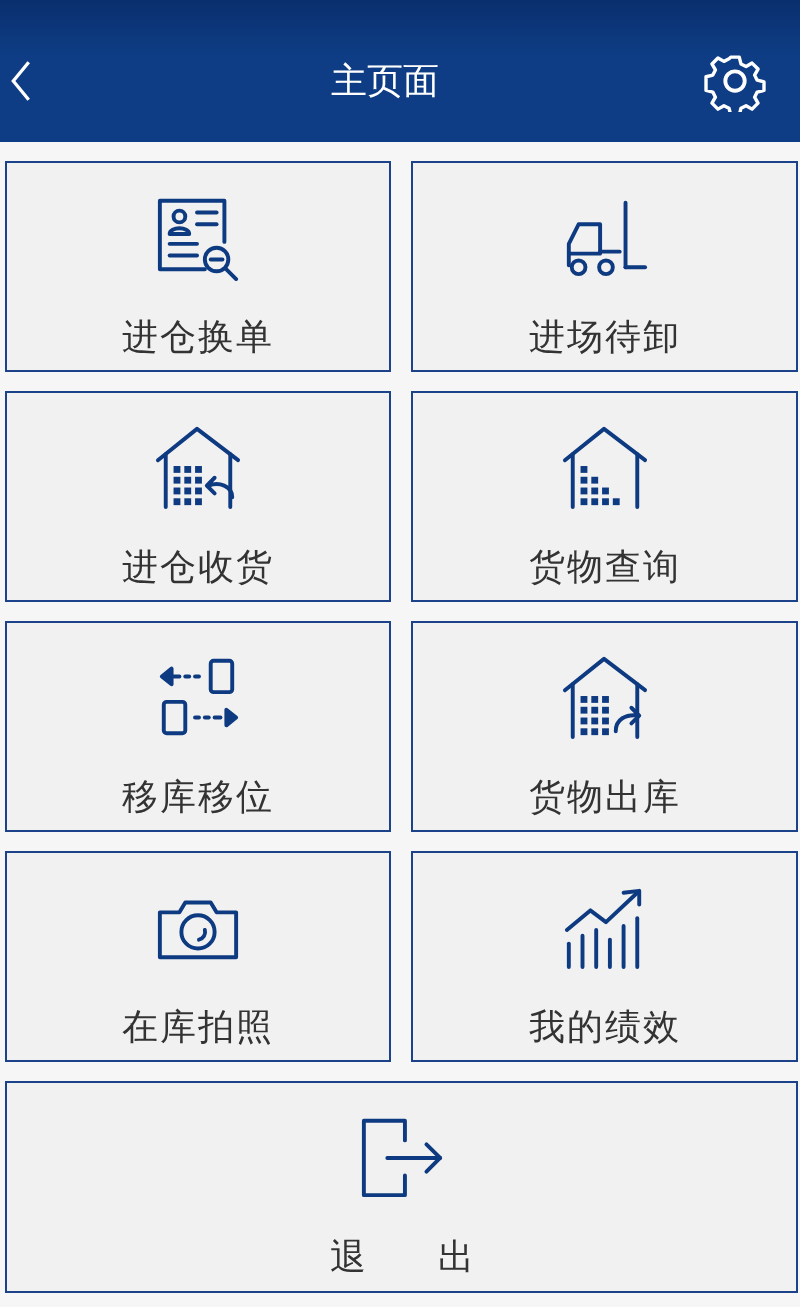 The height and width of the screenshot is (1307, 800). I want to click on menu-tile: 移库移位, so click(198, 726).